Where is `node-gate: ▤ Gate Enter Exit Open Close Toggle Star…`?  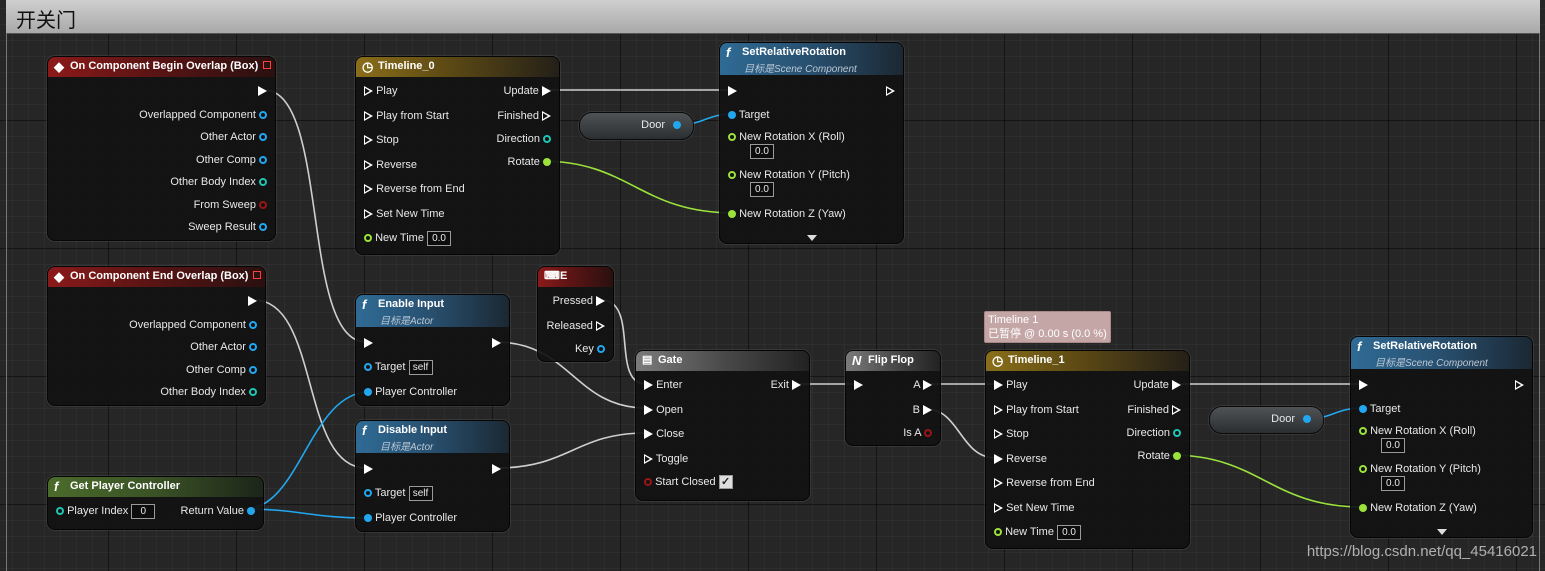 node-gate: ▤ Gate Enter Exit Open Close Toggle Star… is located at coordinates (722, 425).